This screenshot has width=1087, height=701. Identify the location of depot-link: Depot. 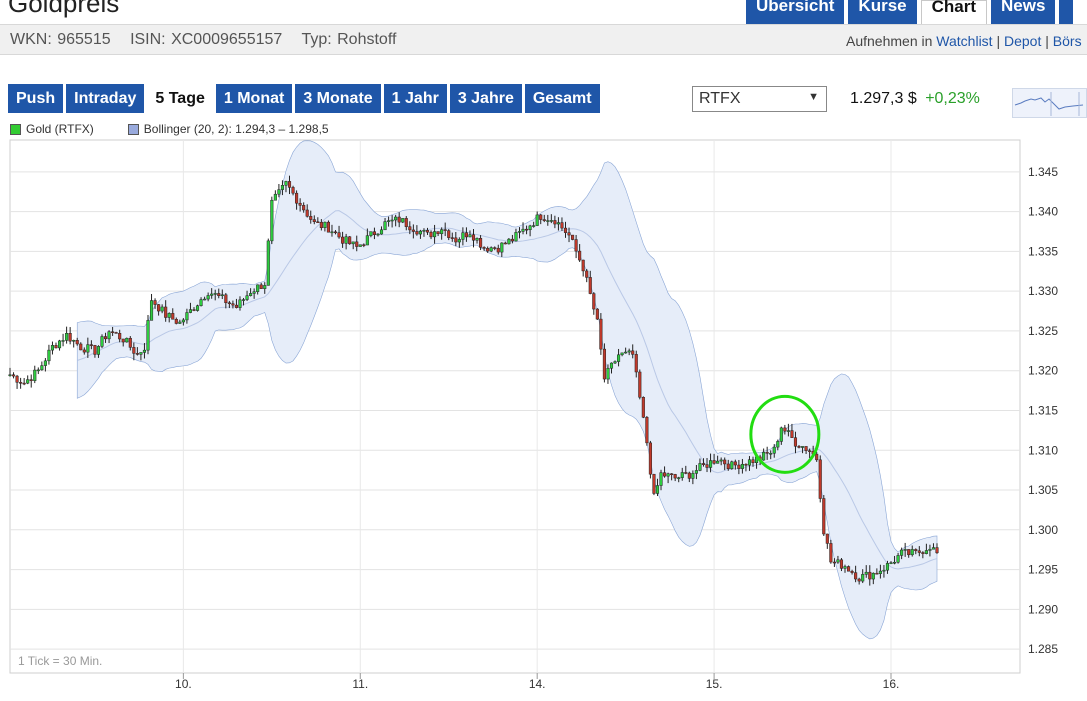
(1022, 41).